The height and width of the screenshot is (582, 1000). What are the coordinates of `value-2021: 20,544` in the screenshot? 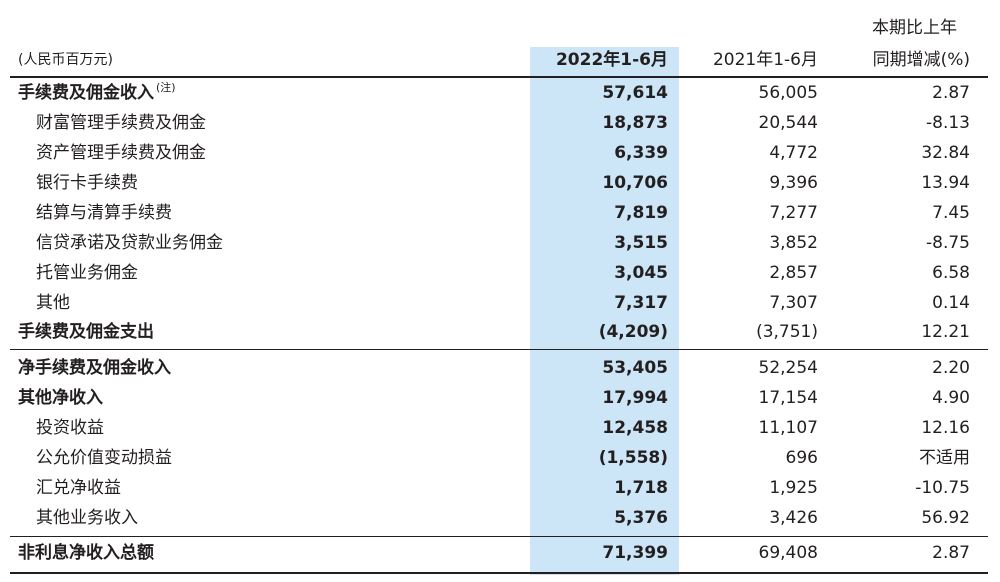 It's located at (788, 123).